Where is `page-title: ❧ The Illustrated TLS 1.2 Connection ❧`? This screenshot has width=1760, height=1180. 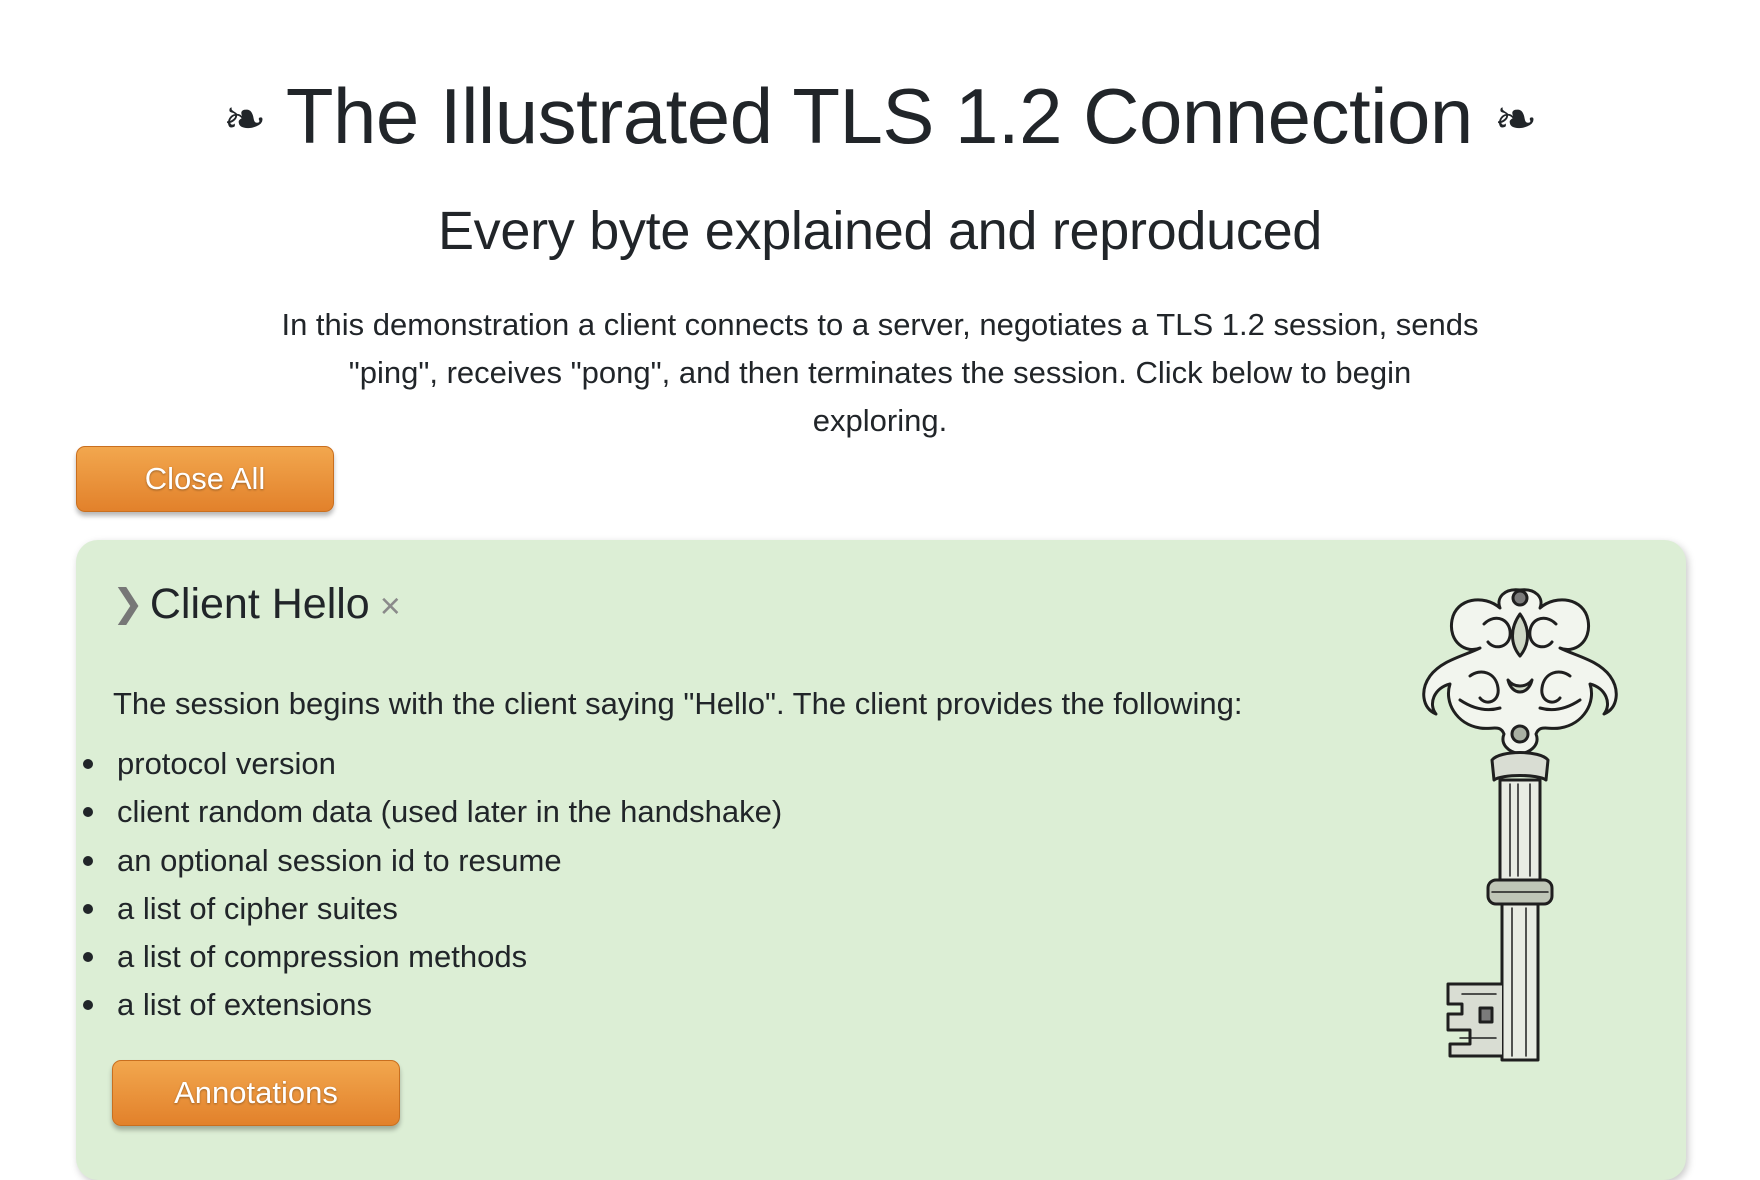 page-title: ❧ The Illustrated TLS 1.2 Connection ❧ is located at coordinates (880, 118).